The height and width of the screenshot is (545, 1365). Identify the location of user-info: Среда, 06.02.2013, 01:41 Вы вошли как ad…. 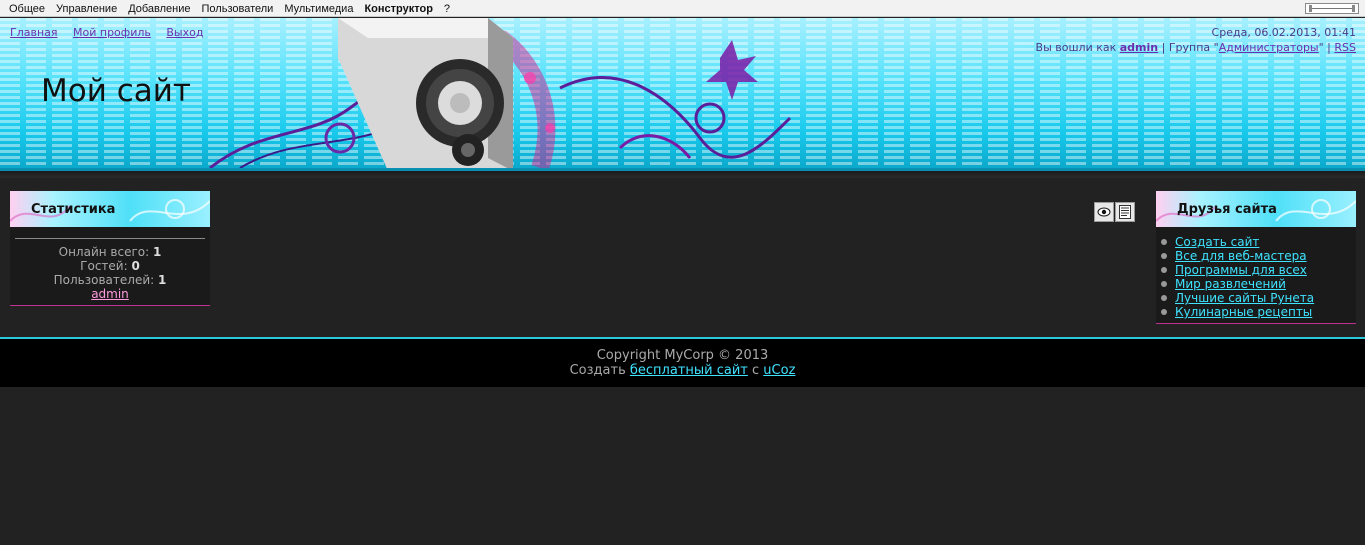
(1196, 40).